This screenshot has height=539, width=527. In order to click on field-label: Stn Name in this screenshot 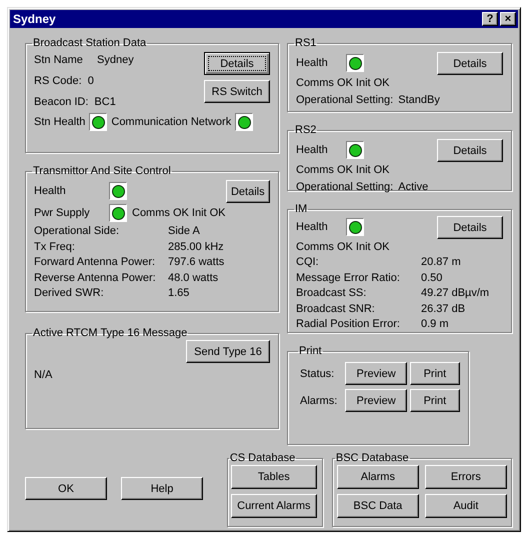, I will do `click(59, 60)`.